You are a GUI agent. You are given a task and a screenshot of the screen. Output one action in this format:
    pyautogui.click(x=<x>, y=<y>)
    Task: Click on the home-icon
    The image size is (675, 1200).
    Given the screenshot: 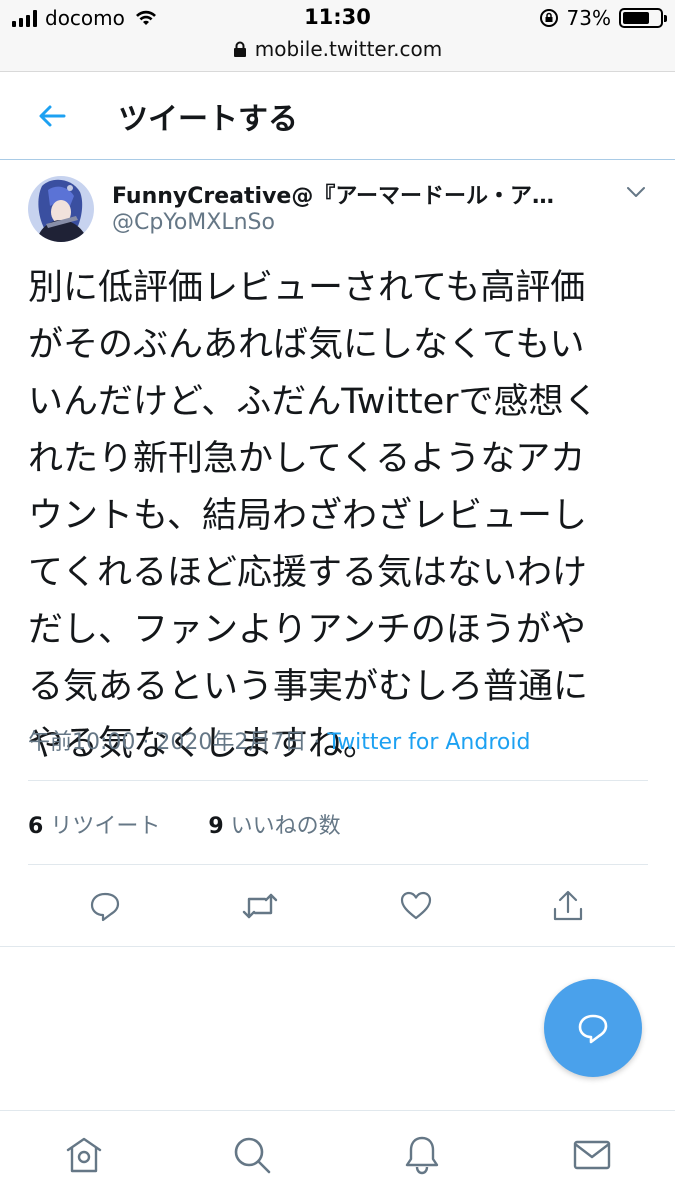 What is the action you would take?
    pyautogui.click(x=84, y=1155)
    